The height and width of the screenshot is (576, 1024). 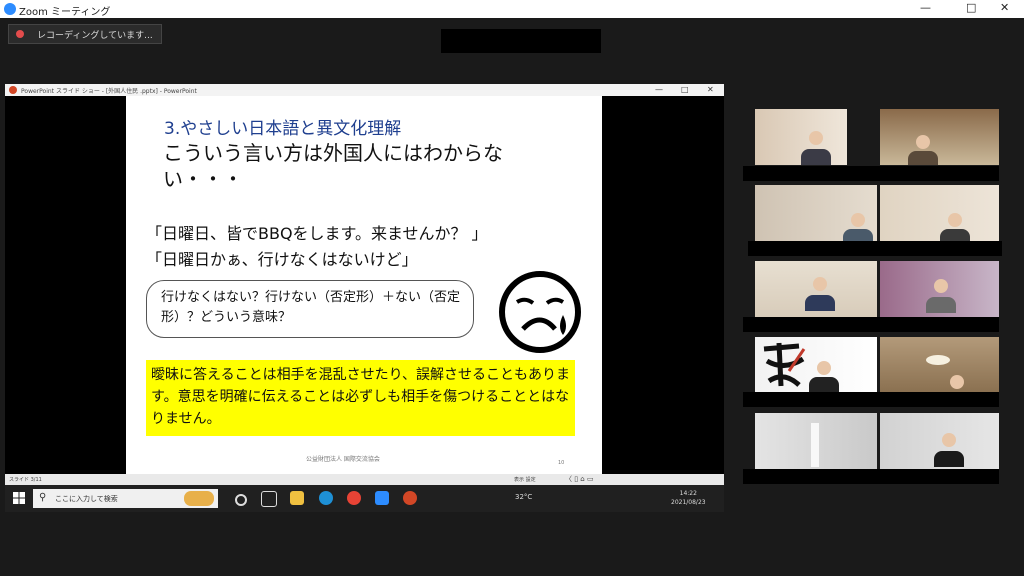 I want to click on window-title: Zoom ミーティング, so click(x=65, y=12).